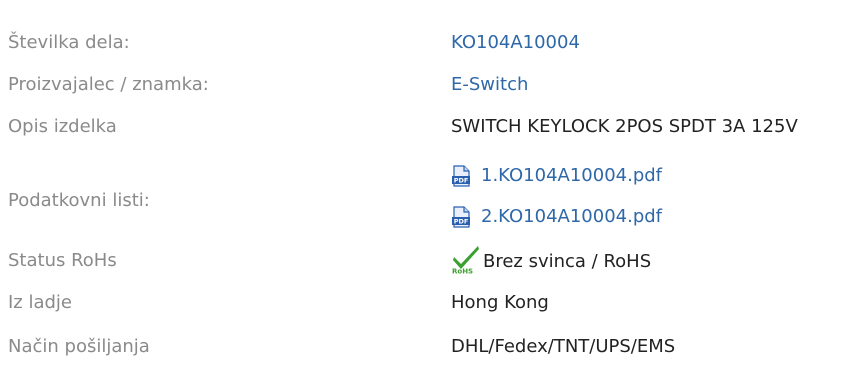 Image resolution: width=868 pixels, height=369 pixels. I want to click on rohs-status: RoHS Brez svinca / RoHS, so click(551, 260).